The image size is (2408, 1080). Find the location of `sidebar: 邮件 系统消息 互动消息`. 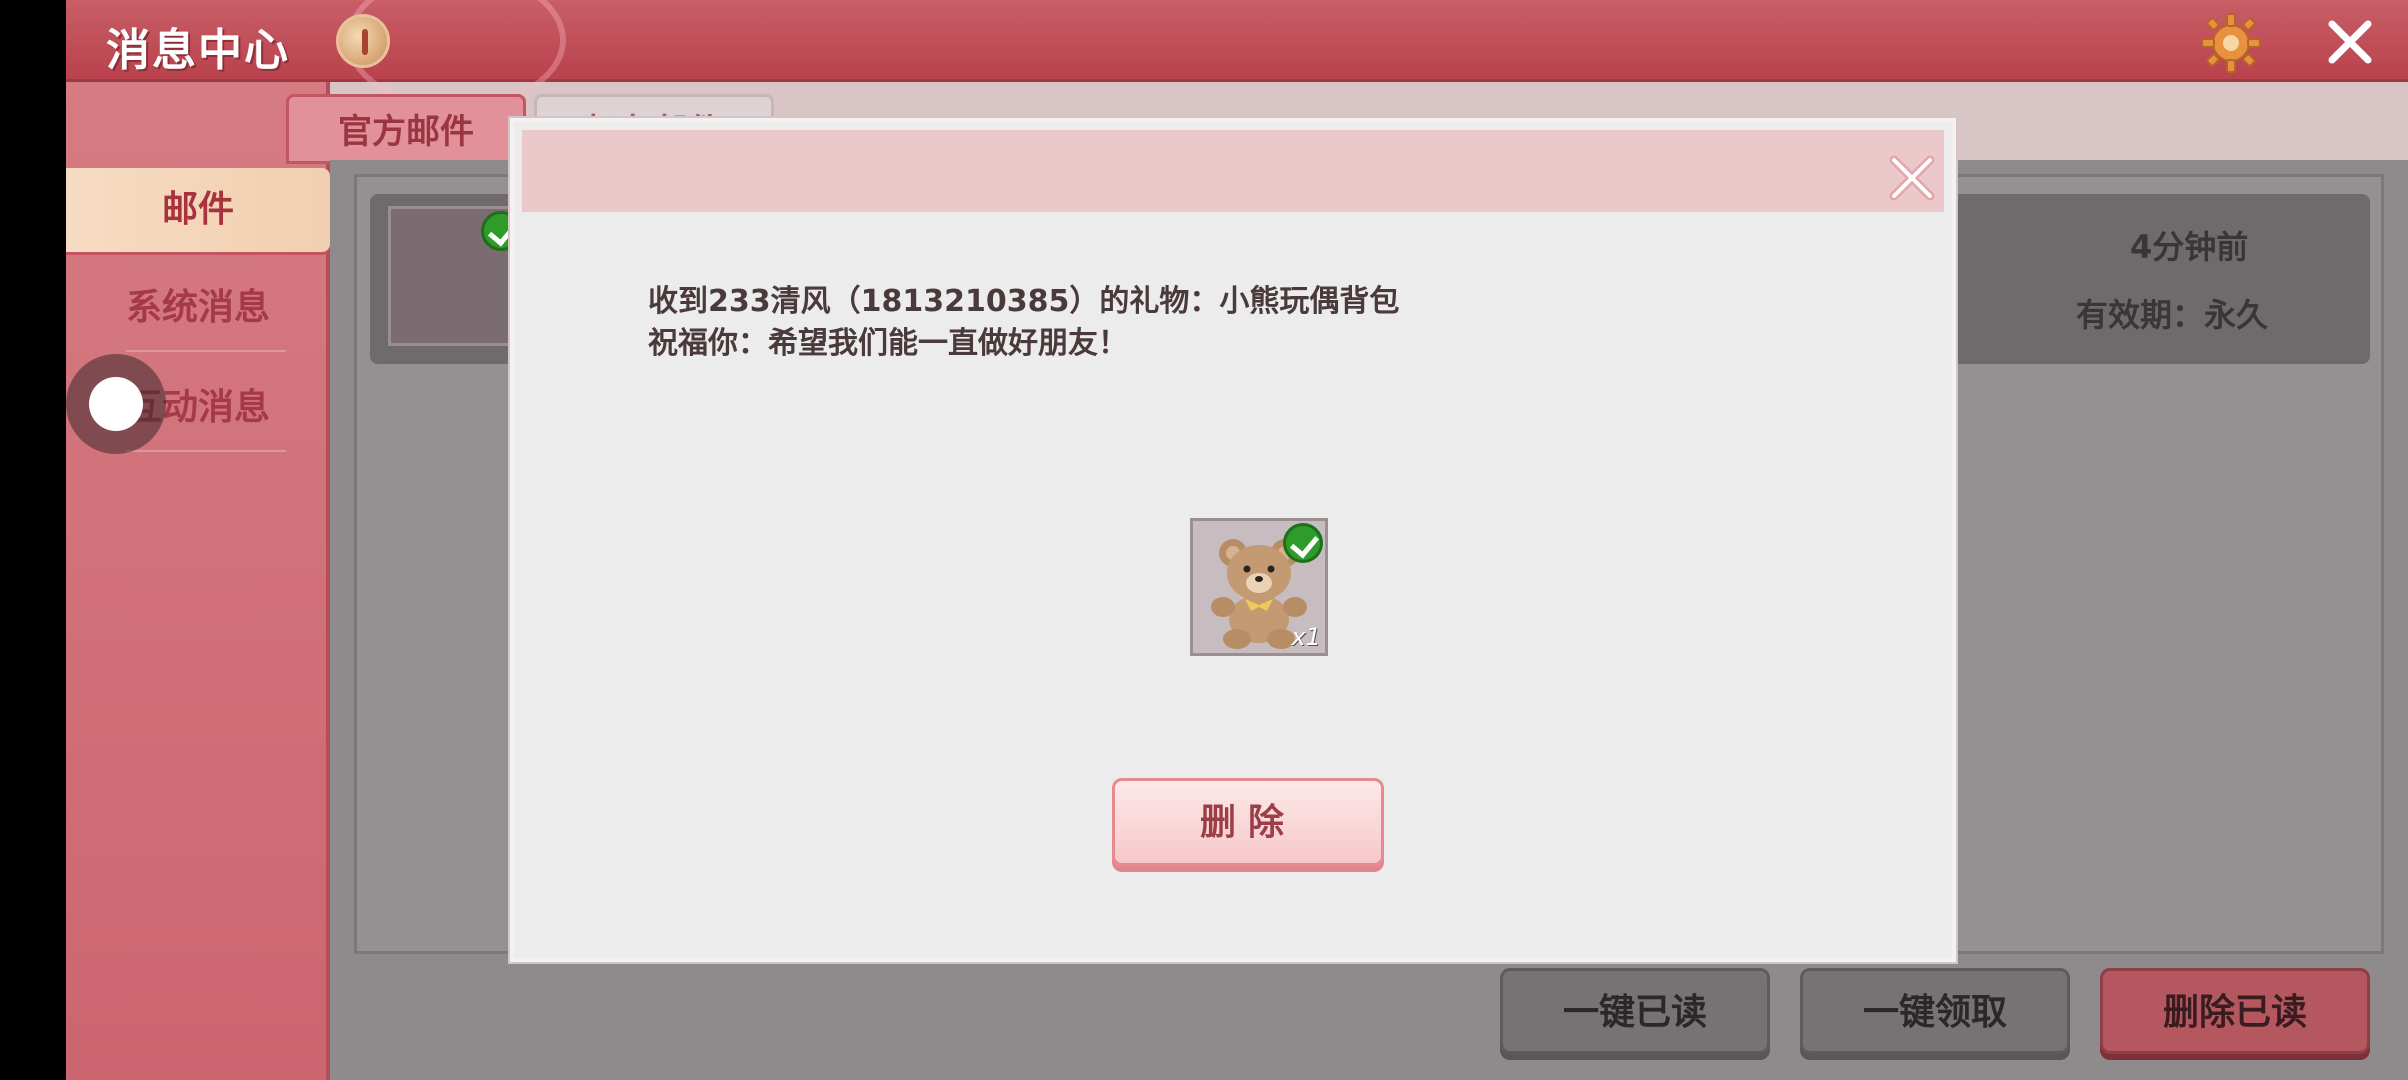

sidebar: 邮件 系统消息 互动消息 is located at coordinates (198, 581).